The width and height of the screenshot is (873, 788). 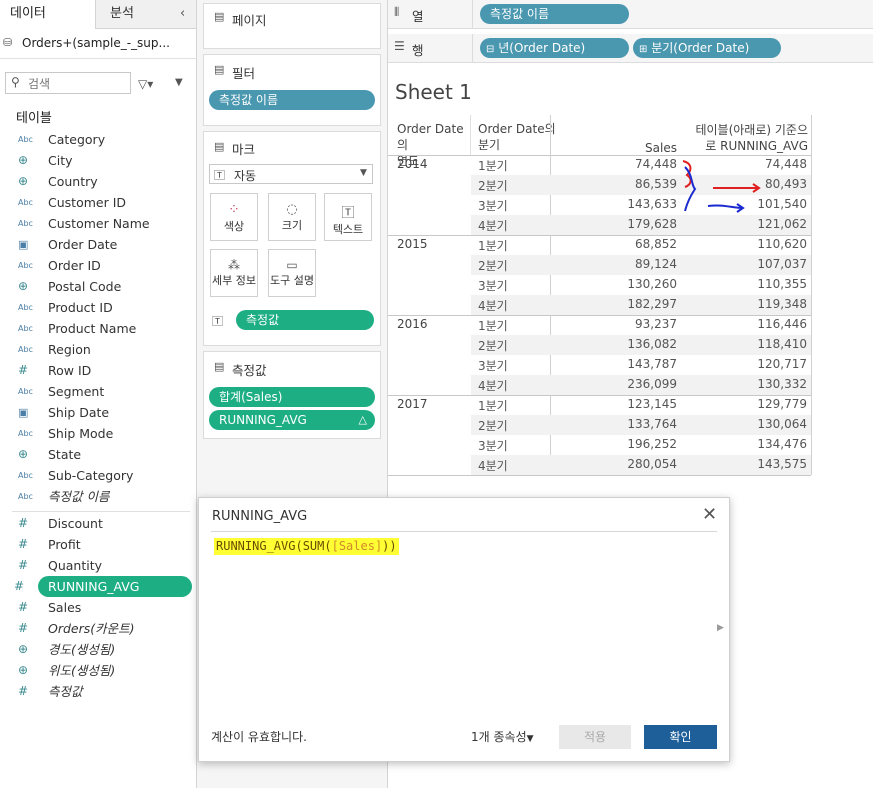 I want to click on formula-editor: RUNNING_AVG(SUM([Sales])), so click(x=306, y=546).